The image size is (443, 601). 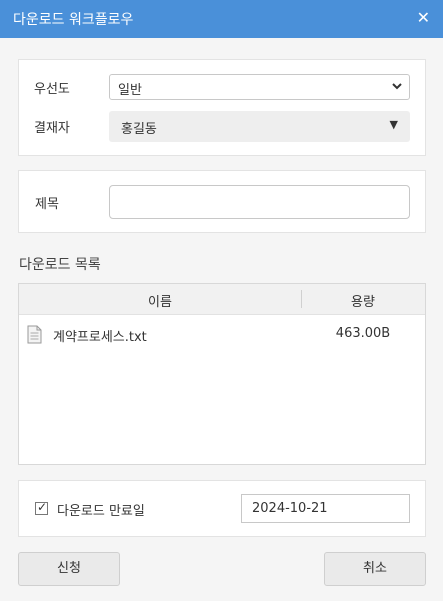 I want to click on table-header: 이름 용량, so click(x=222, y=299).